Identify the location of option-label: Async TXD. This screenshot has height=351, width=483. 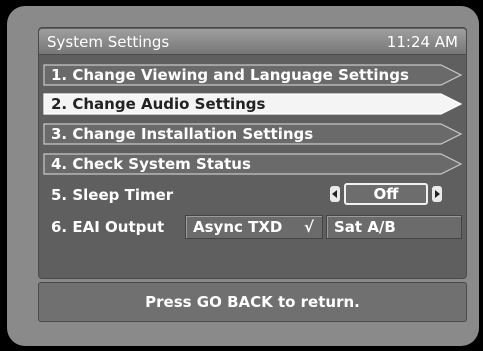
(238, 227).